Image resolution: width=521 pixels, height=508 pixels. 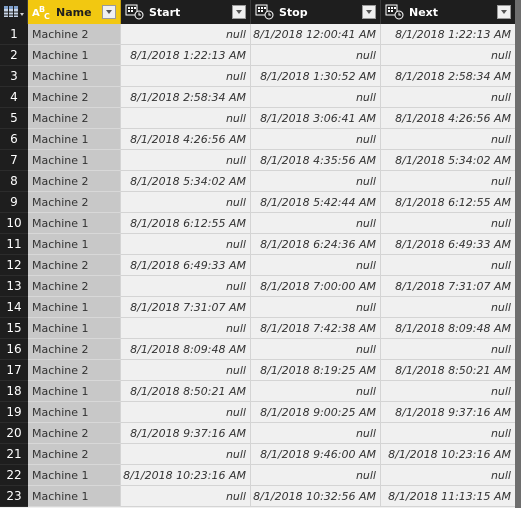 I want to click on row-number: 19, so click(x=14, y=412).